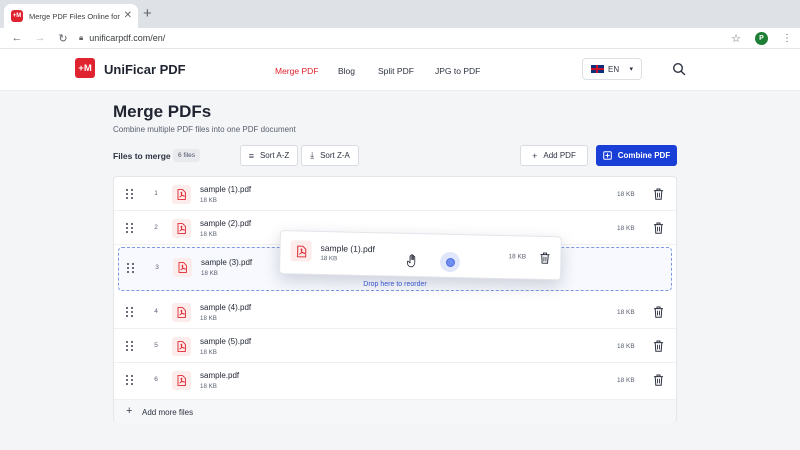 This screenshot has height=450, width=800. Describe the element at coordinates (274, 155) in the screenshot. I see `sort-a-z-label: Sort A-Z` at that location.